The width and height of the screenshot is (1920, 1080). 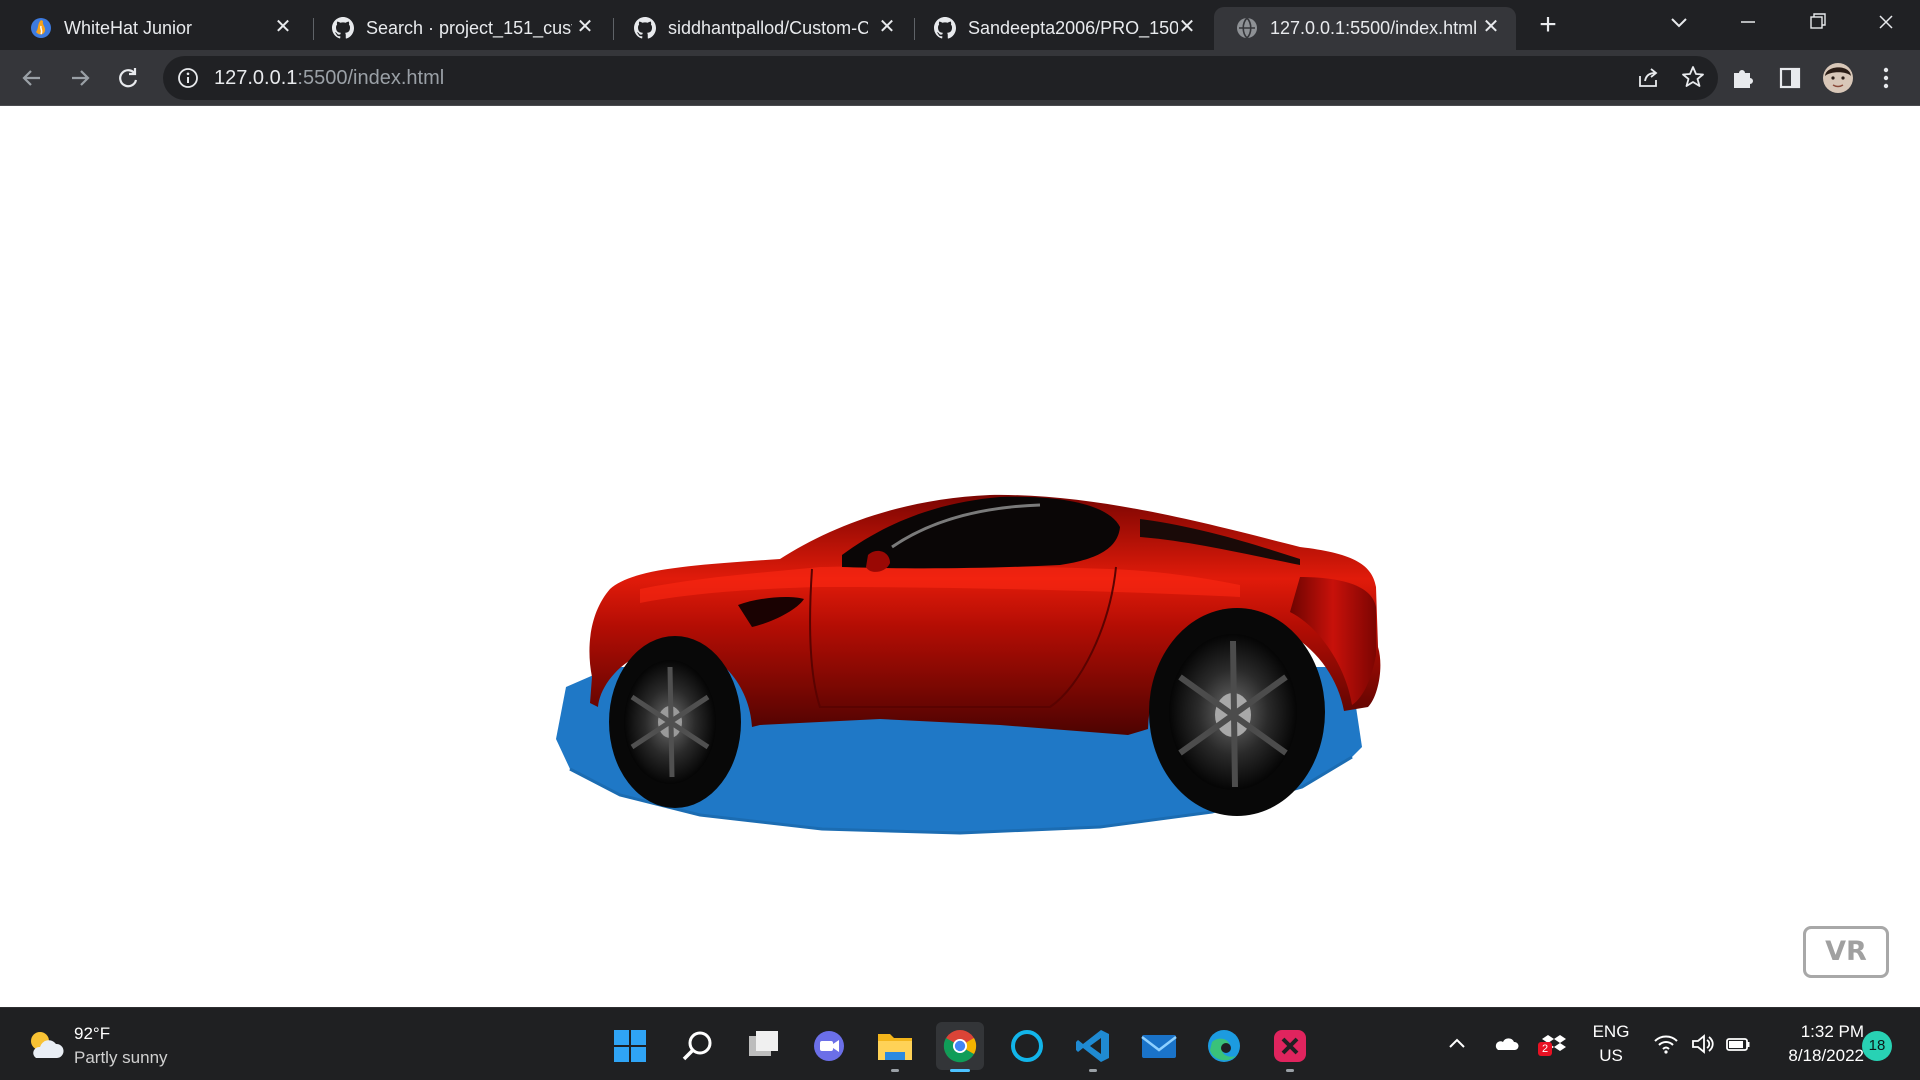 I want to click on reload-icon, so click(x=128, y=78).